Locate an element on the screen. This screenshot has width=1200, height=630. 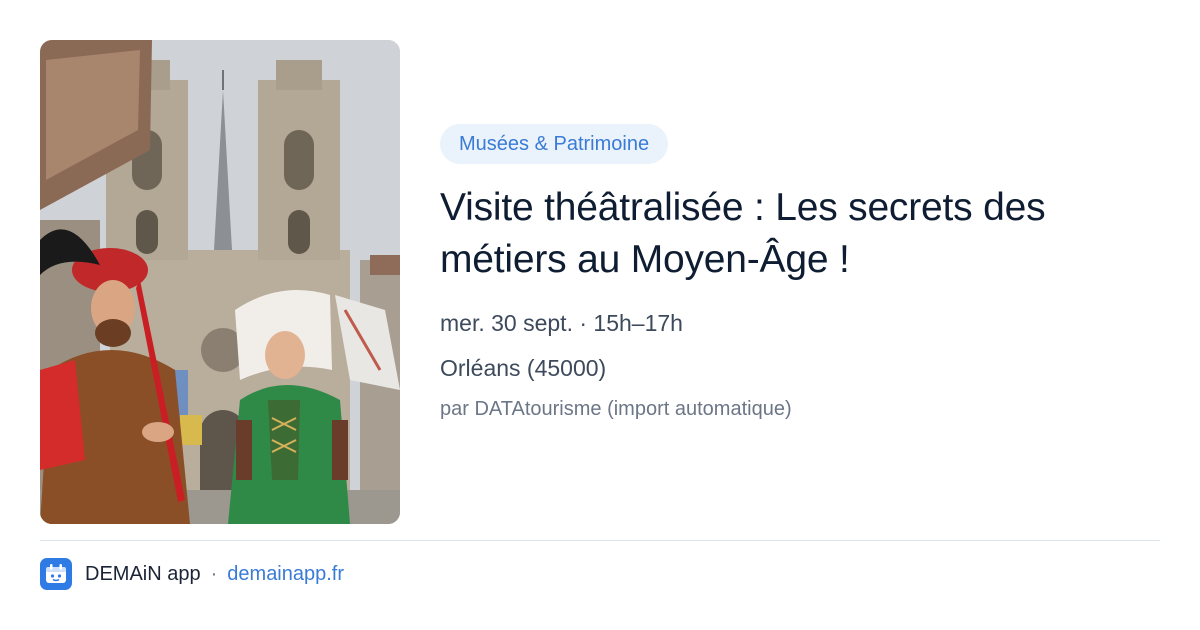
footer-divider is located at coordinates (600, 540).